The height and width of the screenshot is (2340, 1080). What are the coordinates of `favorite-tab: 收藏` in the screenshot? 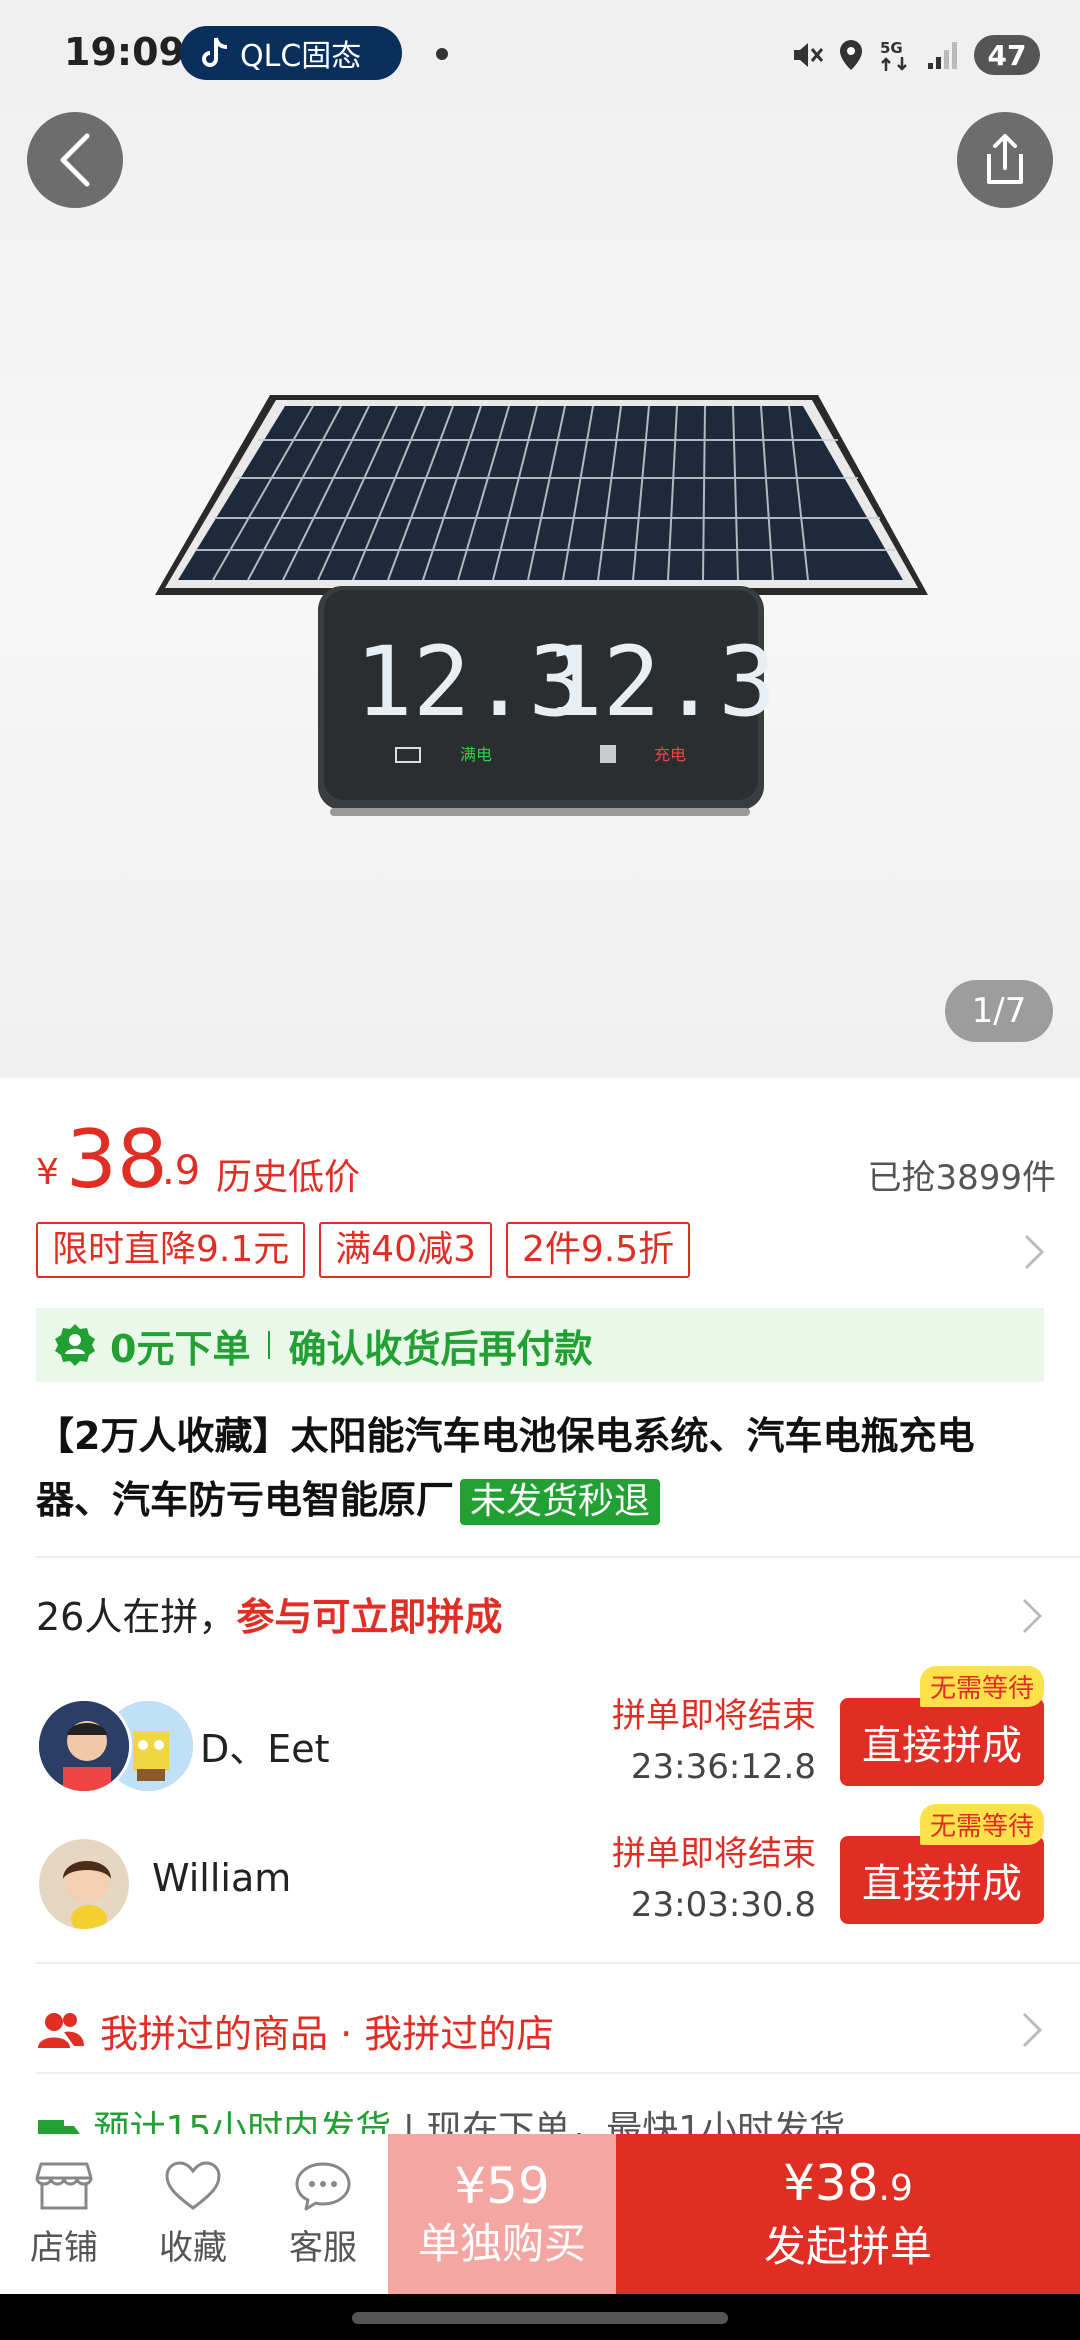 It's located at (193, 2214).